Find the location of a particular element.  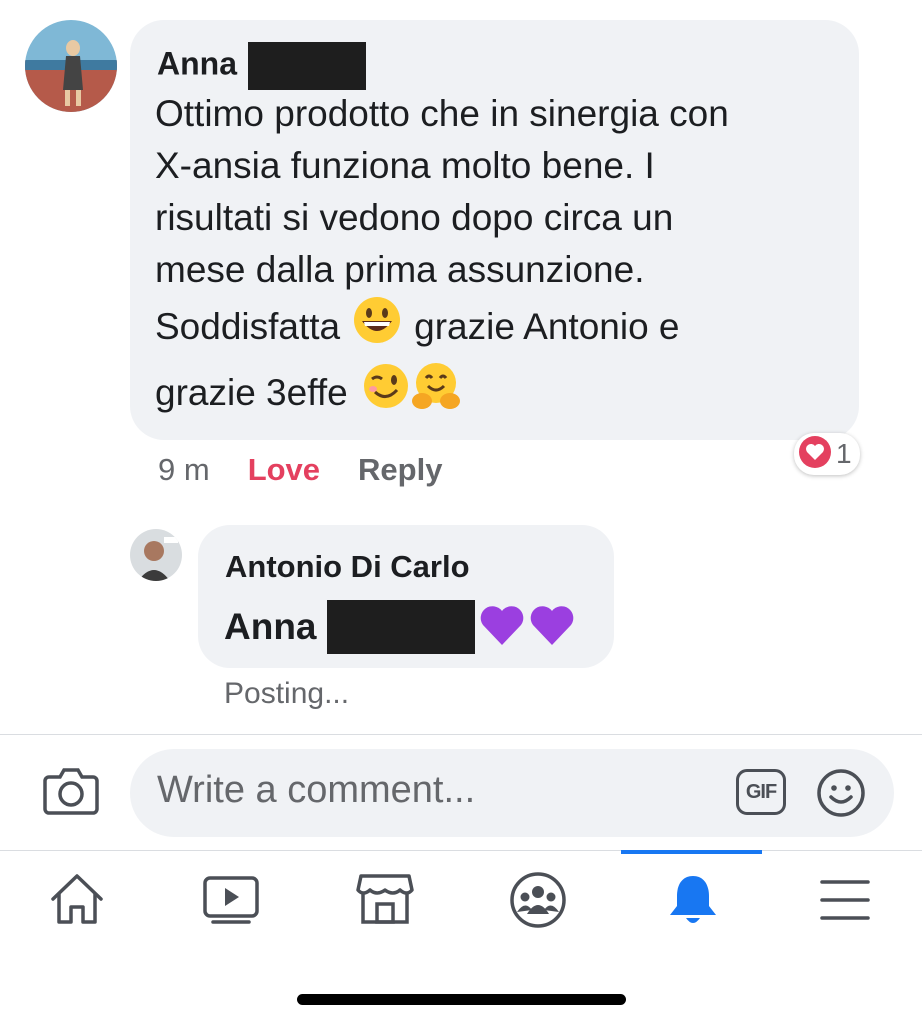

reply-link: Reply is located at coordinates (400, 470).